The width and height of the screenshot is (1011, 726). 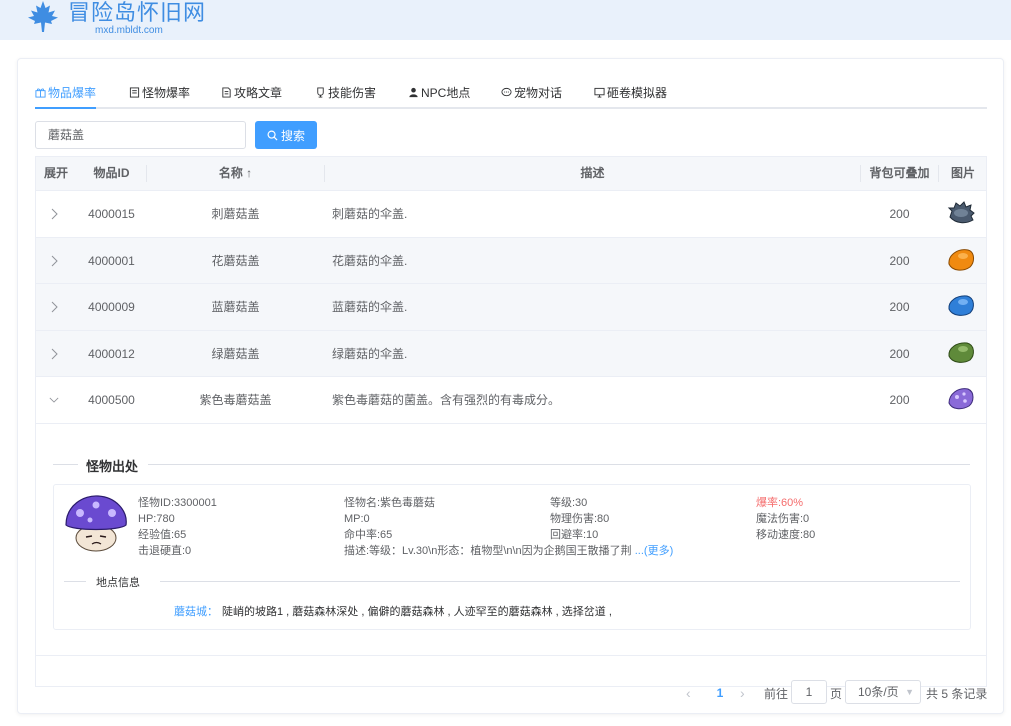 What do you see at coordinates (809, 692) in the screenshot?
I see `goto-page-input: 1` at bounding box center [809, 692].